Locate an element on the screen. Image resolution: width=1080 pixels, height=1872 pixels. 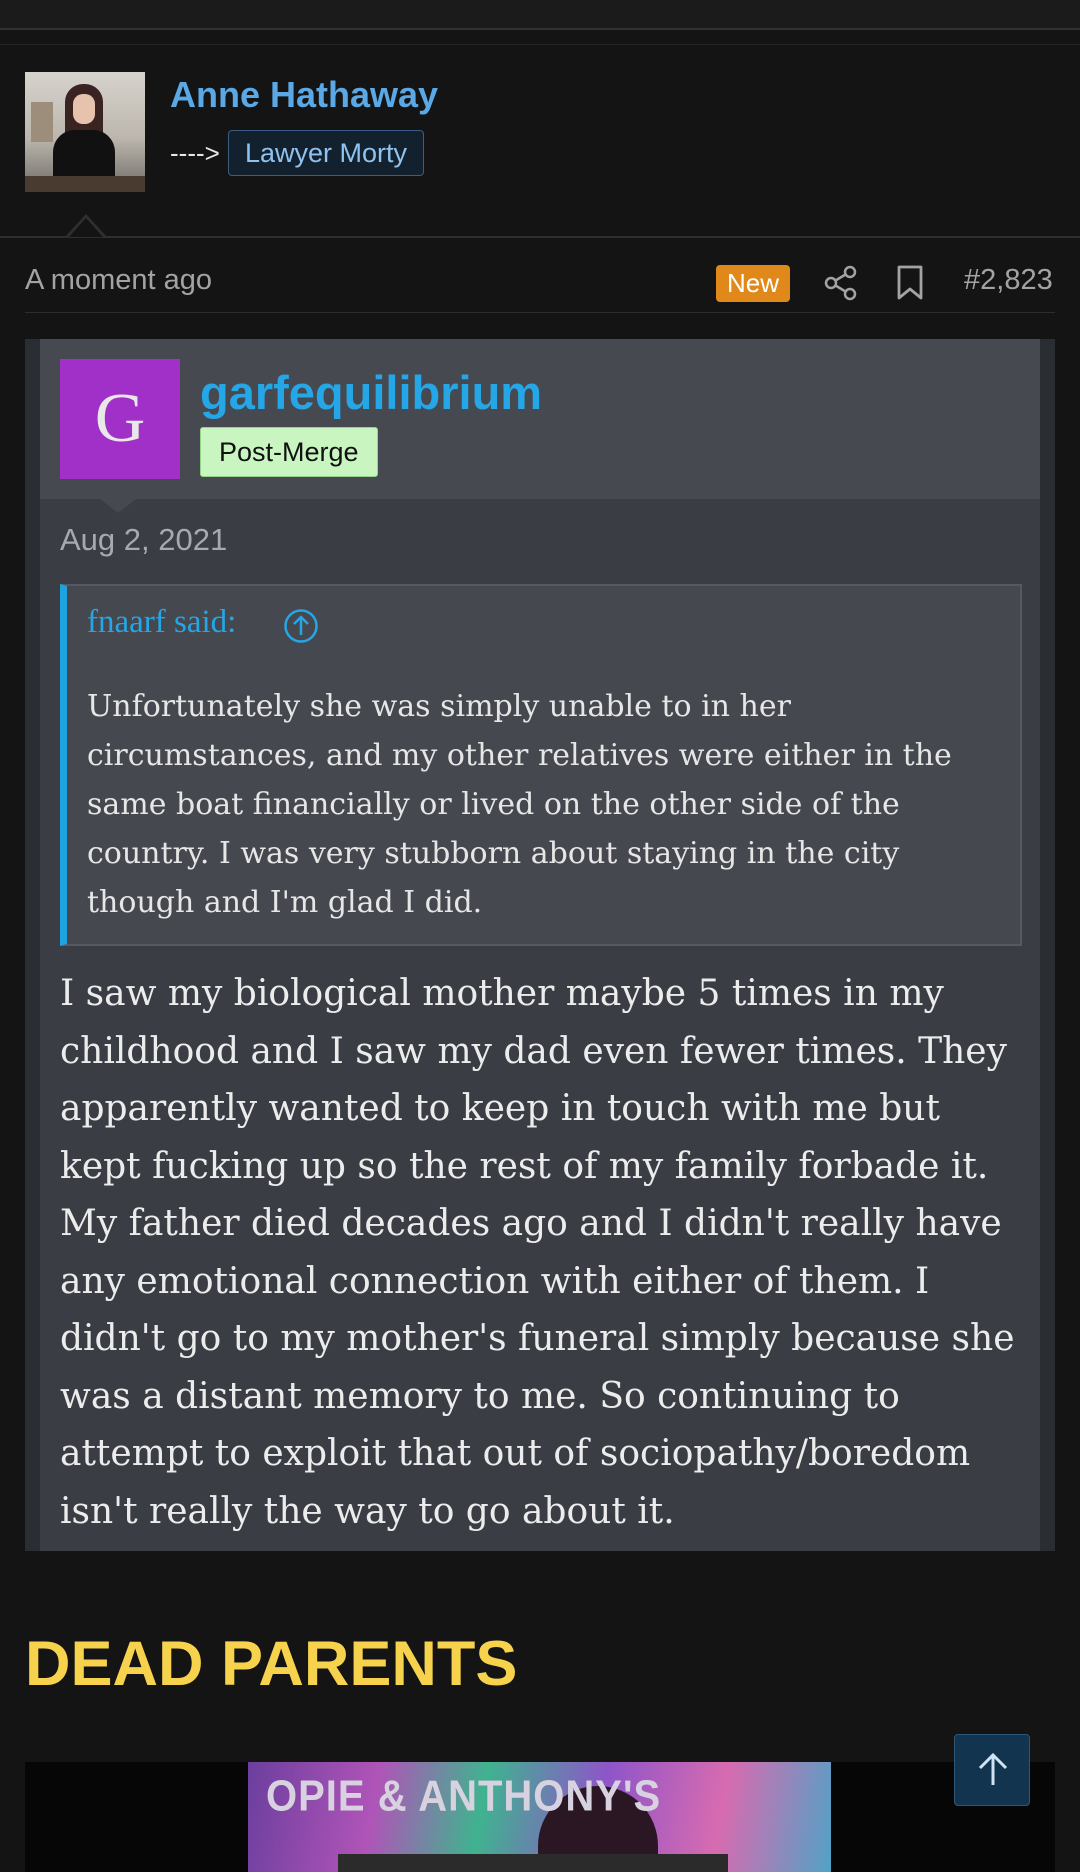
author-user-title-badge: Lawyer Morty is located at coordinates (326, 153).